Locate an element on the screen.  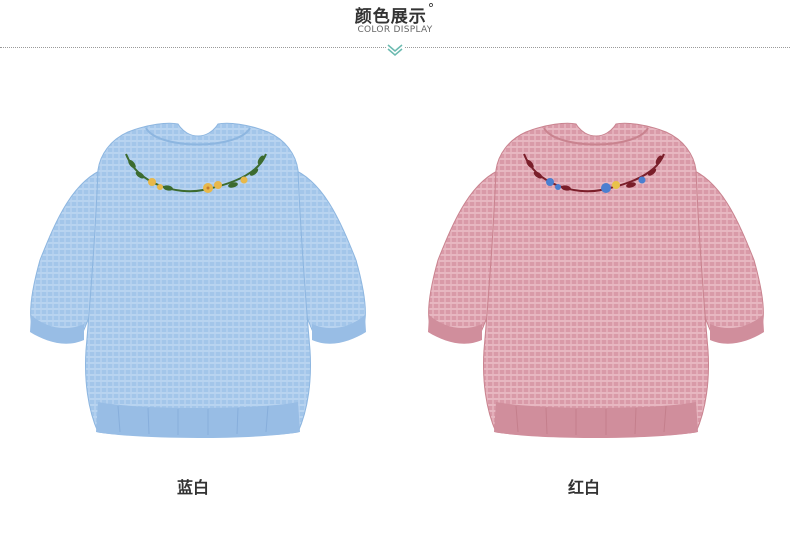
color-label-red-white: 红白 is located at coordinates (583, 487).